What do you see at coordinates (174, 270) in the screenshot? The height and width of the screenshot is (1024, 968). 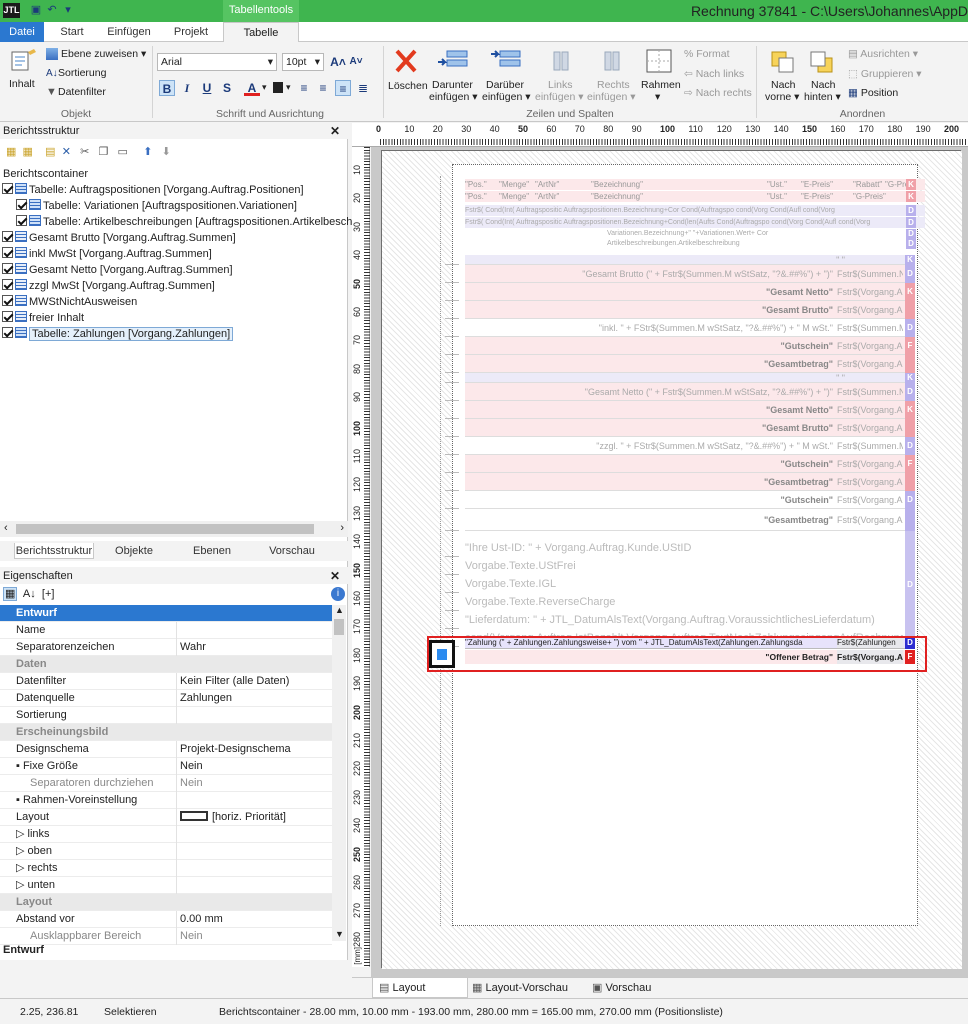 I see `tree-item: Gesamt Netto [Vorgang.Auftrag.Summen]` at bounding box center [174, 270].